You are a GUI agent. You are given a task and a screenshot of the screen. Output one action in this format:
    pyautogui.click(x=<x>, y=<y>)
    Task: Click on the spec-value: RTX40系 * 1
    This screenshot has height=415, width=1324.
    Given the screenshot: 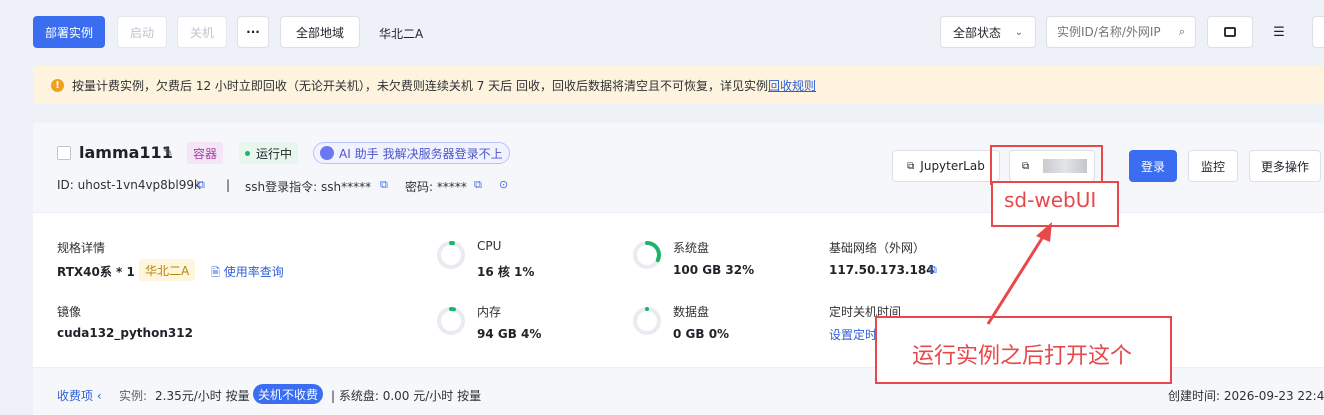 What is the action you would take?
    pyautogui.click(x=96, y=272)
    